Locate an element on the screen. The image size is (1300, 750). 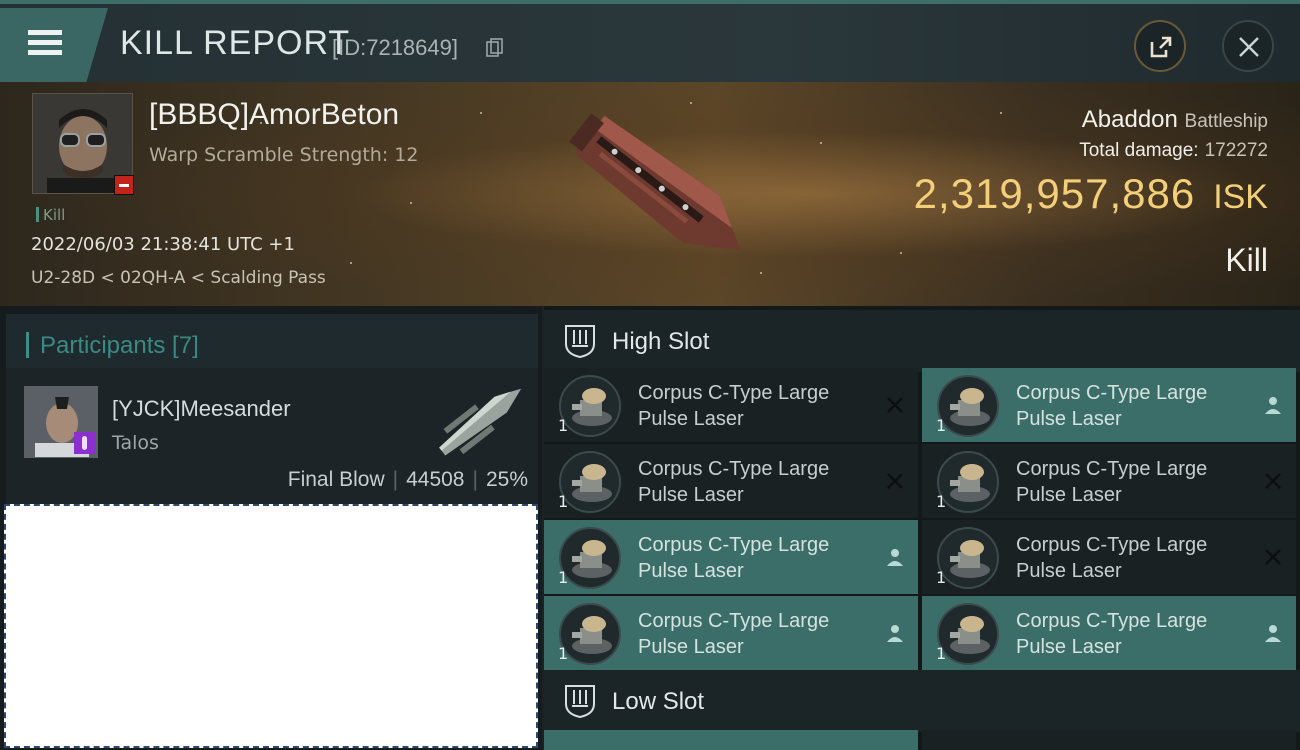
total-damage-value: 172272 is located at coordinates (1236, 150).